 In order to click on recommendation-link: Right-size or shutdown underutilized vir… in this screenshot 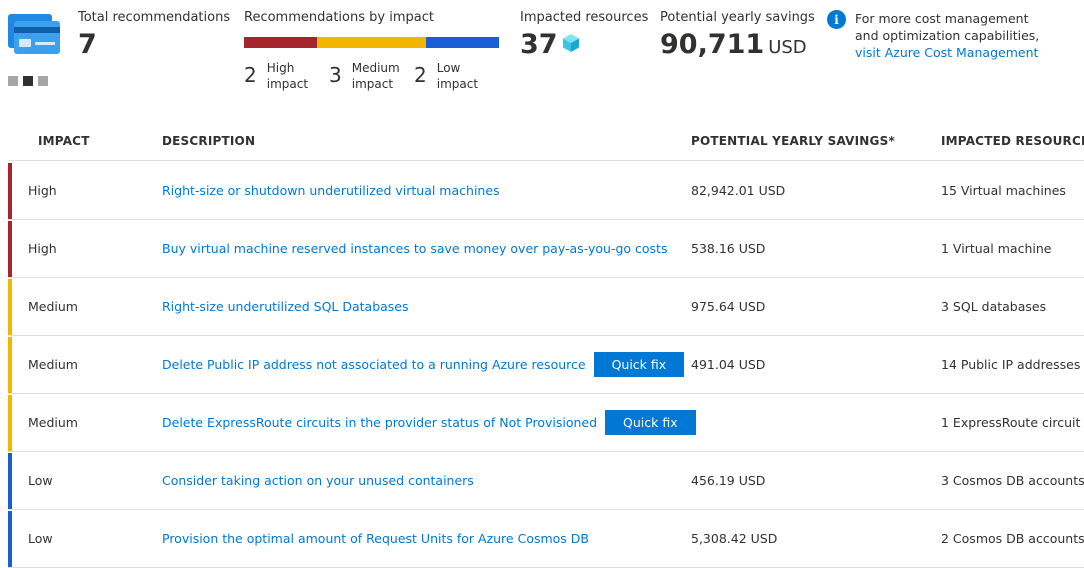, I will do `click(331, 190)`.